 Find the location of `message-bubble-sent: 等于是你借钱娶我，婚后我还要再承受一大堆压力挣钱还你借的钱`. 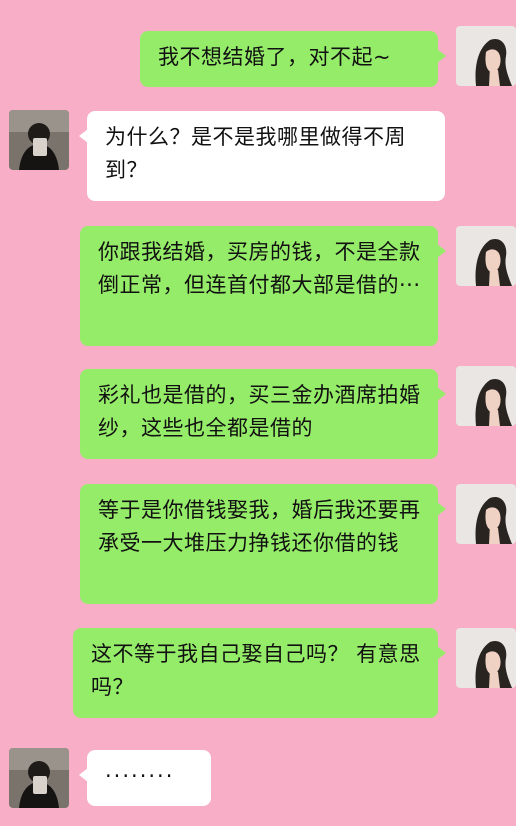

message-bubble-sent: 等于是你借钱娶我，婚后我还要再承受一大堆压力挣钱还你借的钱 is located at coordinates (263, 544).